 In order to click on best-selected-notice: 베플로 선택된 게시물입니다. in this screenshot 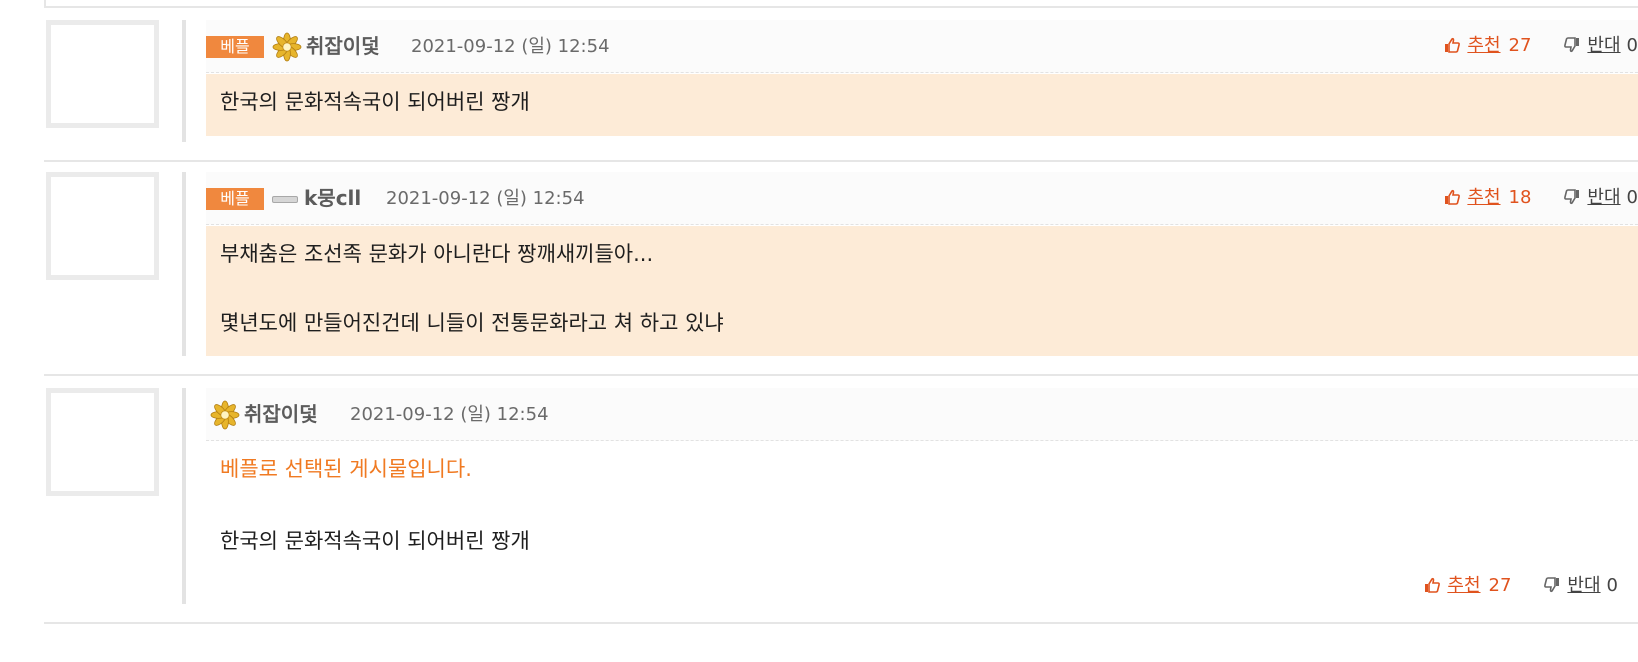, I will do `click(346, 469)`.